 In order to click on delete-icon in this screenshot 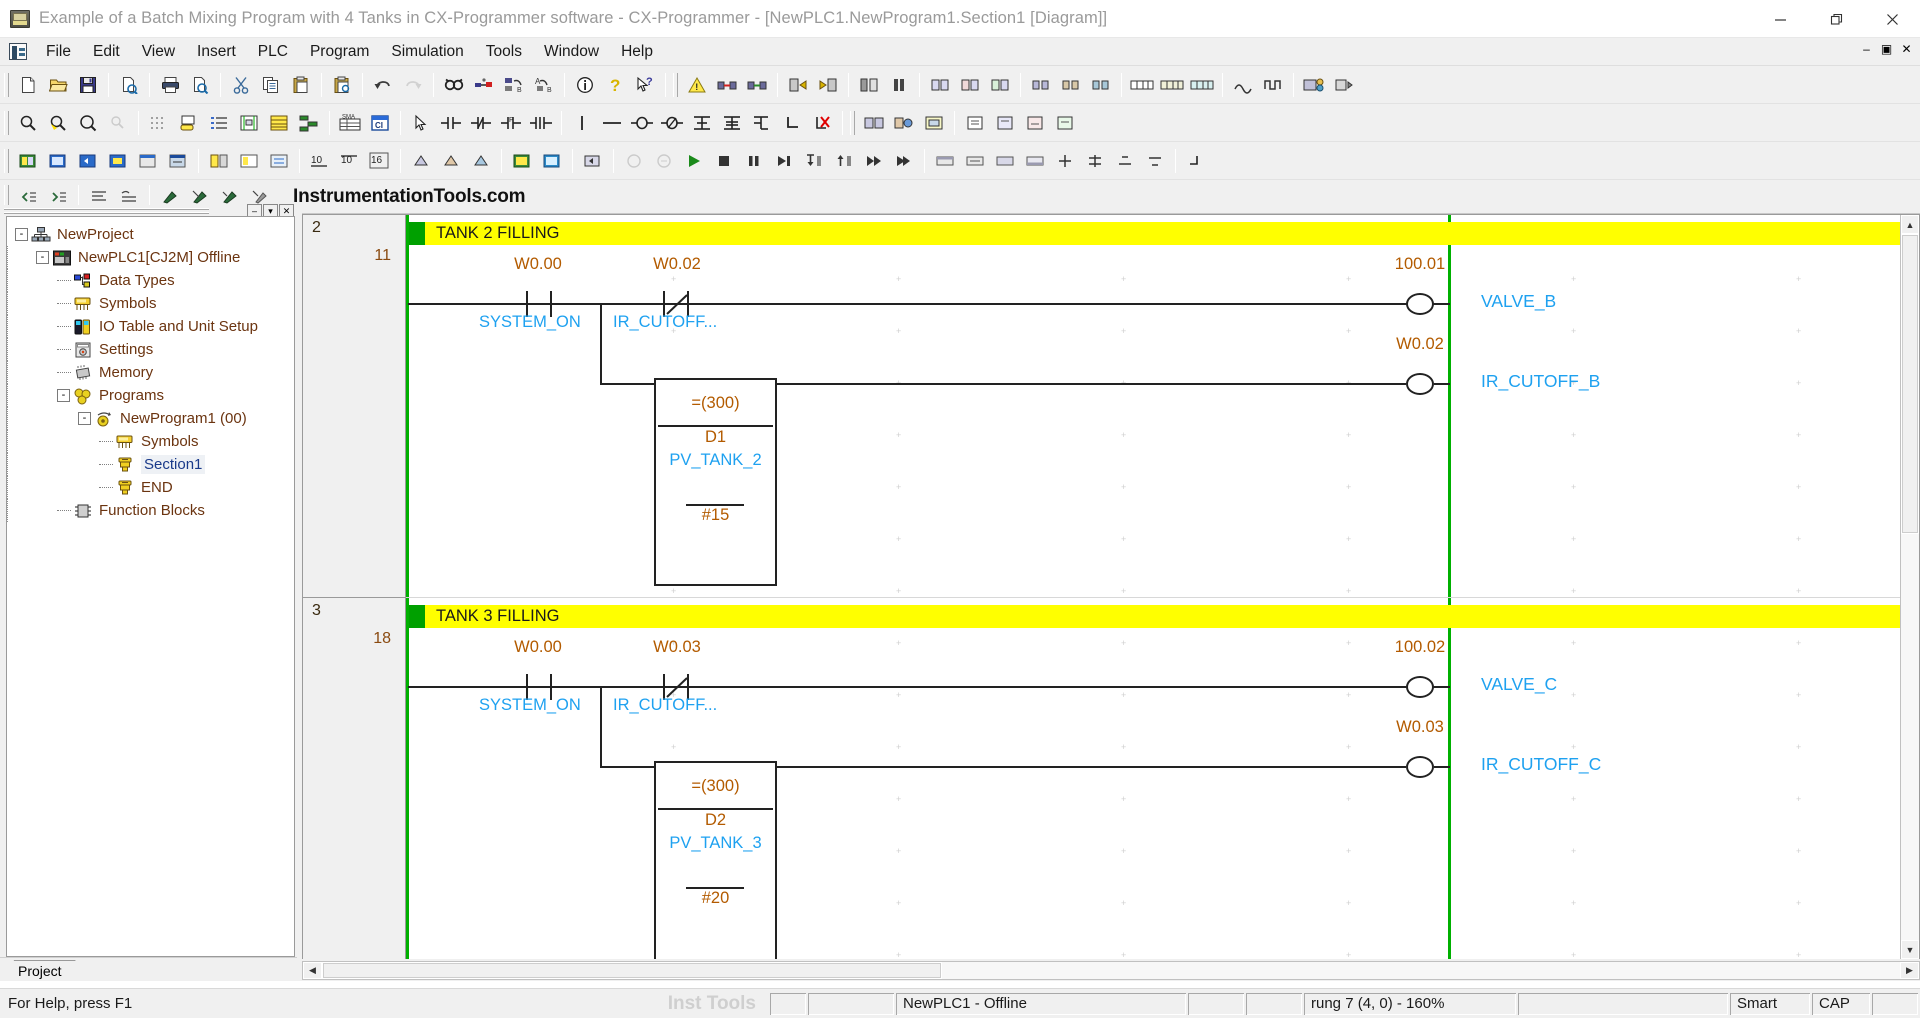, I will do `click(822, 123)`.